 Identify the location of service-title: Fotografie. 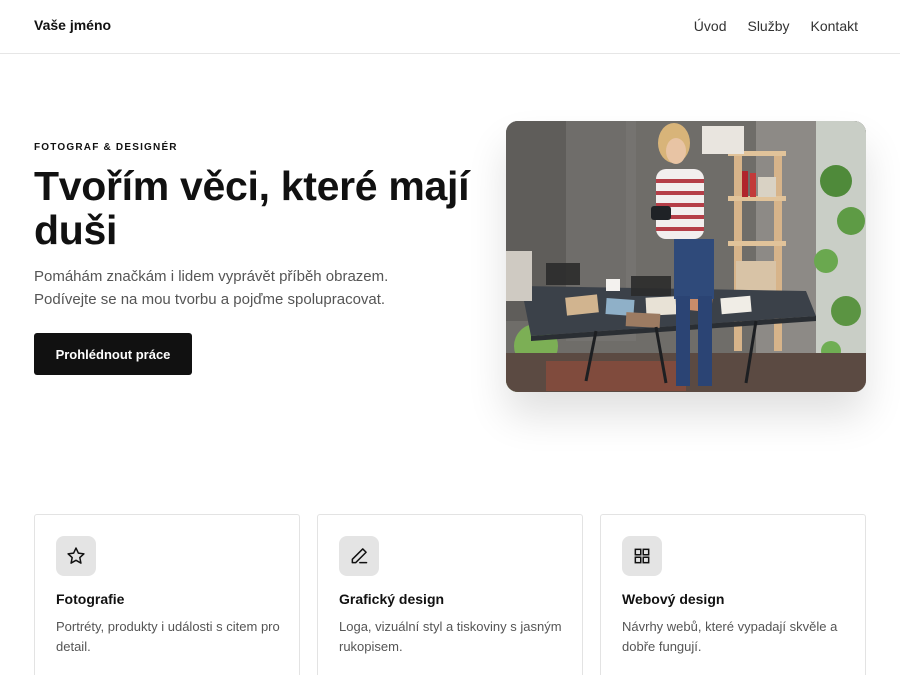
(90, 599).